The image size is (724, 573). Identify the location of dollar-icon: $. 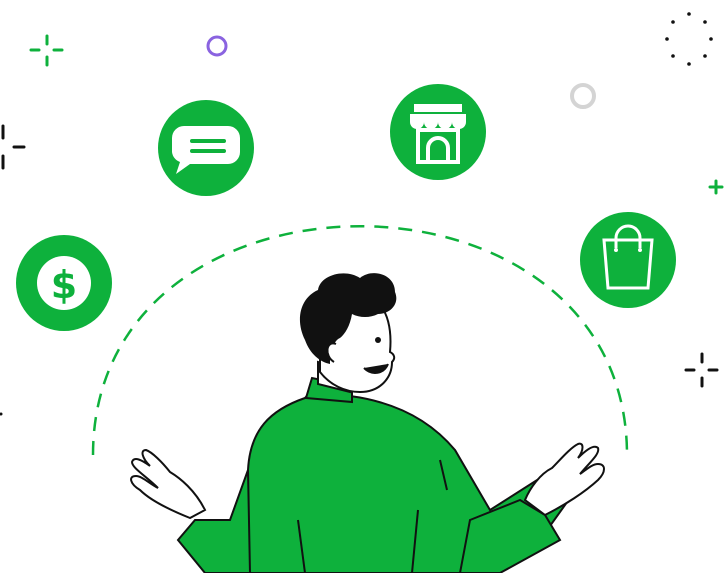
(64, 283).